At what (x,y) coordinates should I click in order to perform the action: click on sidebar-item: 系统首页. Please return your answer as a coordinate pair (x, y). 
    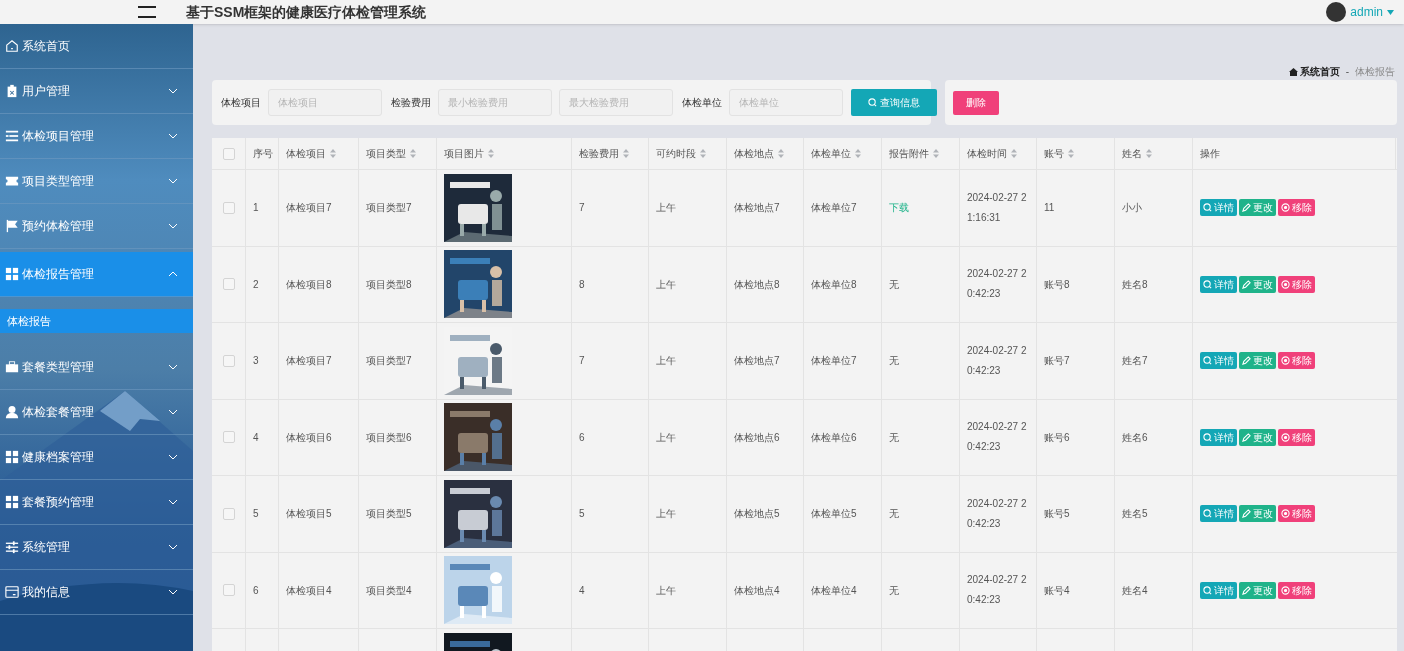
    Looking at the image, I should click on (96, 46).